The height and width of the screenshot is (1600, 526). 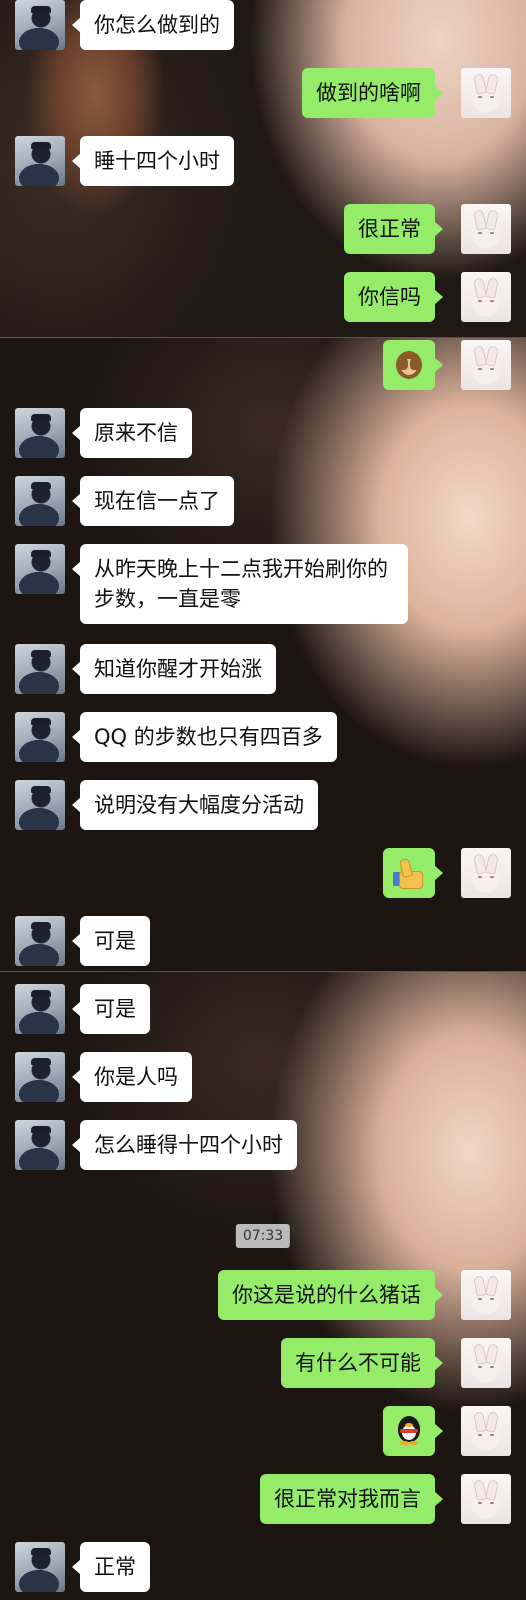 I want to click on see-no-evil-monkey-icon, so click(x=409, y=365).